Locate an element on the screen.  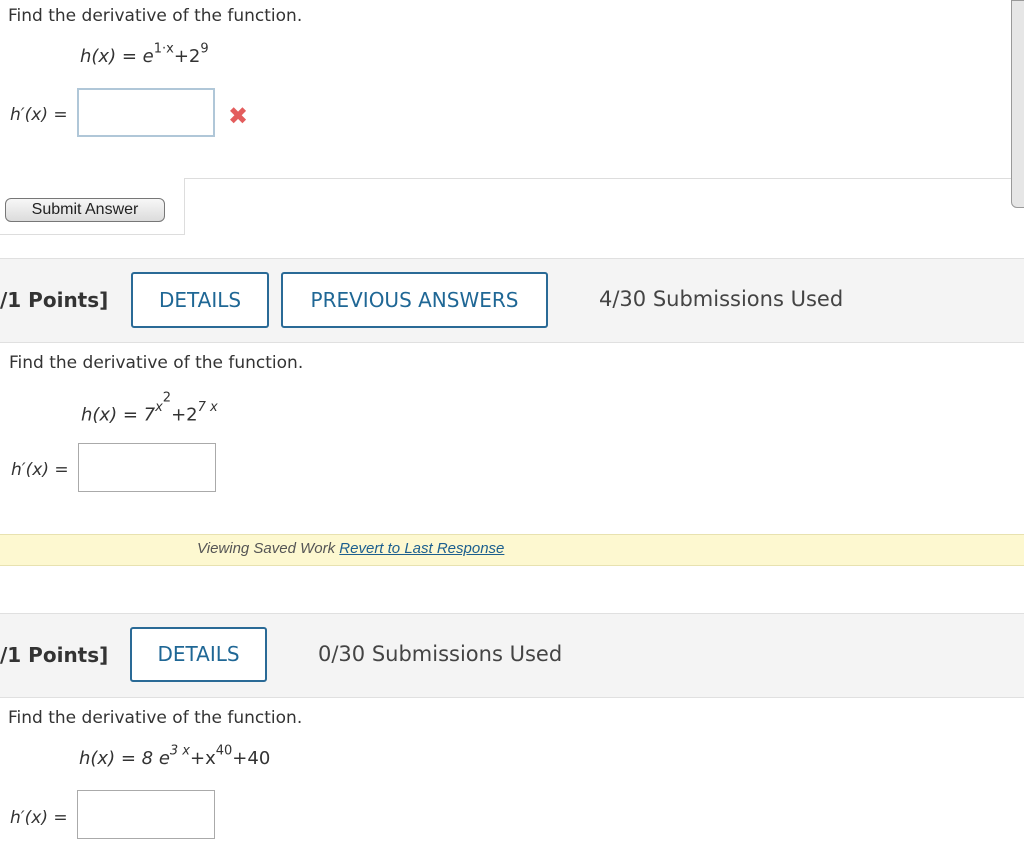
q2-answer-input is located at coordinates (147, 467).